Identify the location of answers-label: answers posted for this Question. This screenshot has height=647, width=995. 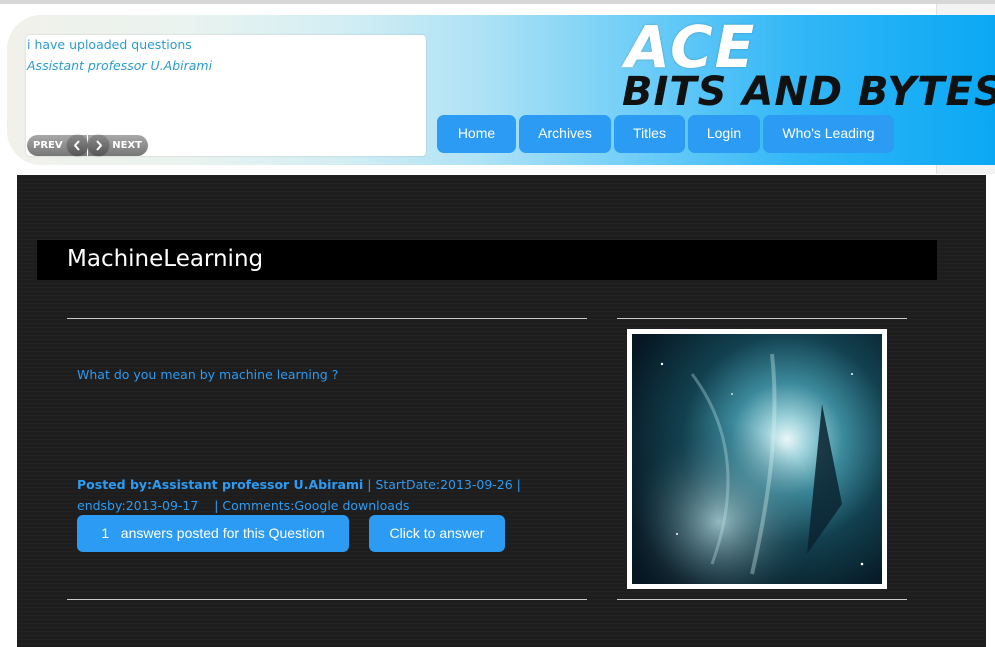
(222, 533).